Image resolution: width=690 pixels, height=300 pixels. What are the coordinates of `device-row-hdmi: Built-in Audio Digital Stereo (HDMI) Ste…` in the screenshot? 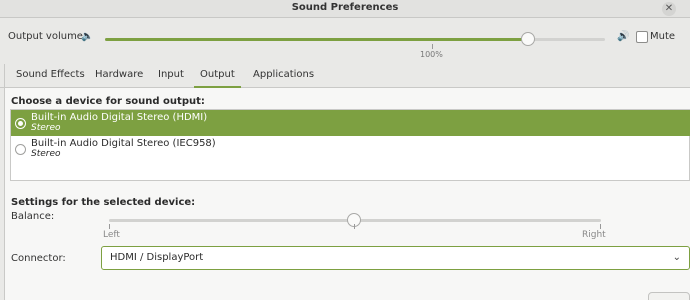 It's located at (350, 123).